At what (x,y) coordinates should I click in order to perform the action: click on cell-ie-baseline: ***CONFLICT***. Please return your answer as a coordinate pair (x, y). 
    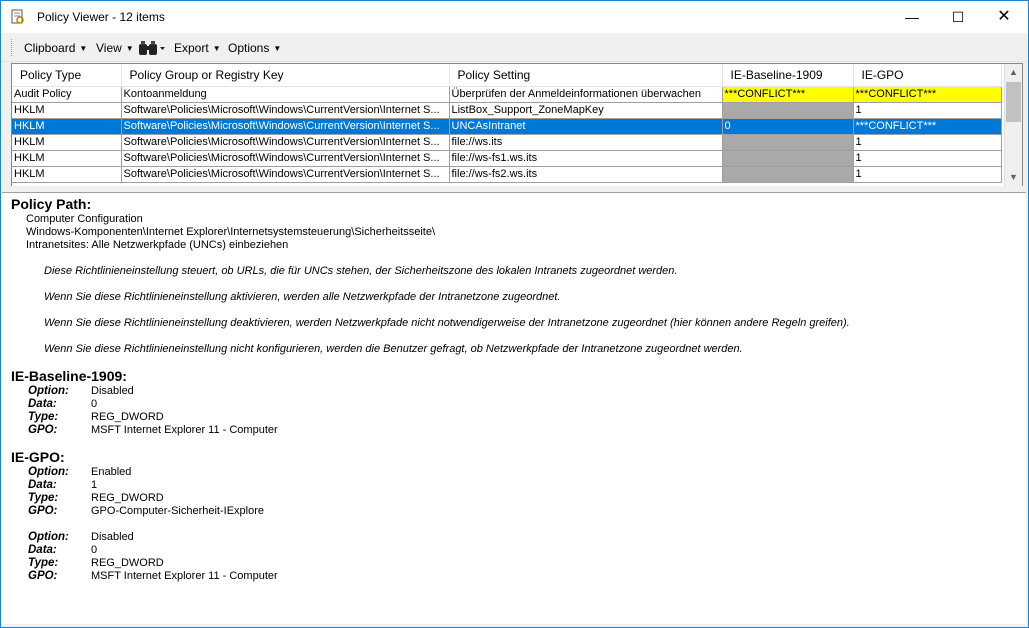
    Looking at the image, I should click on (788, 94).